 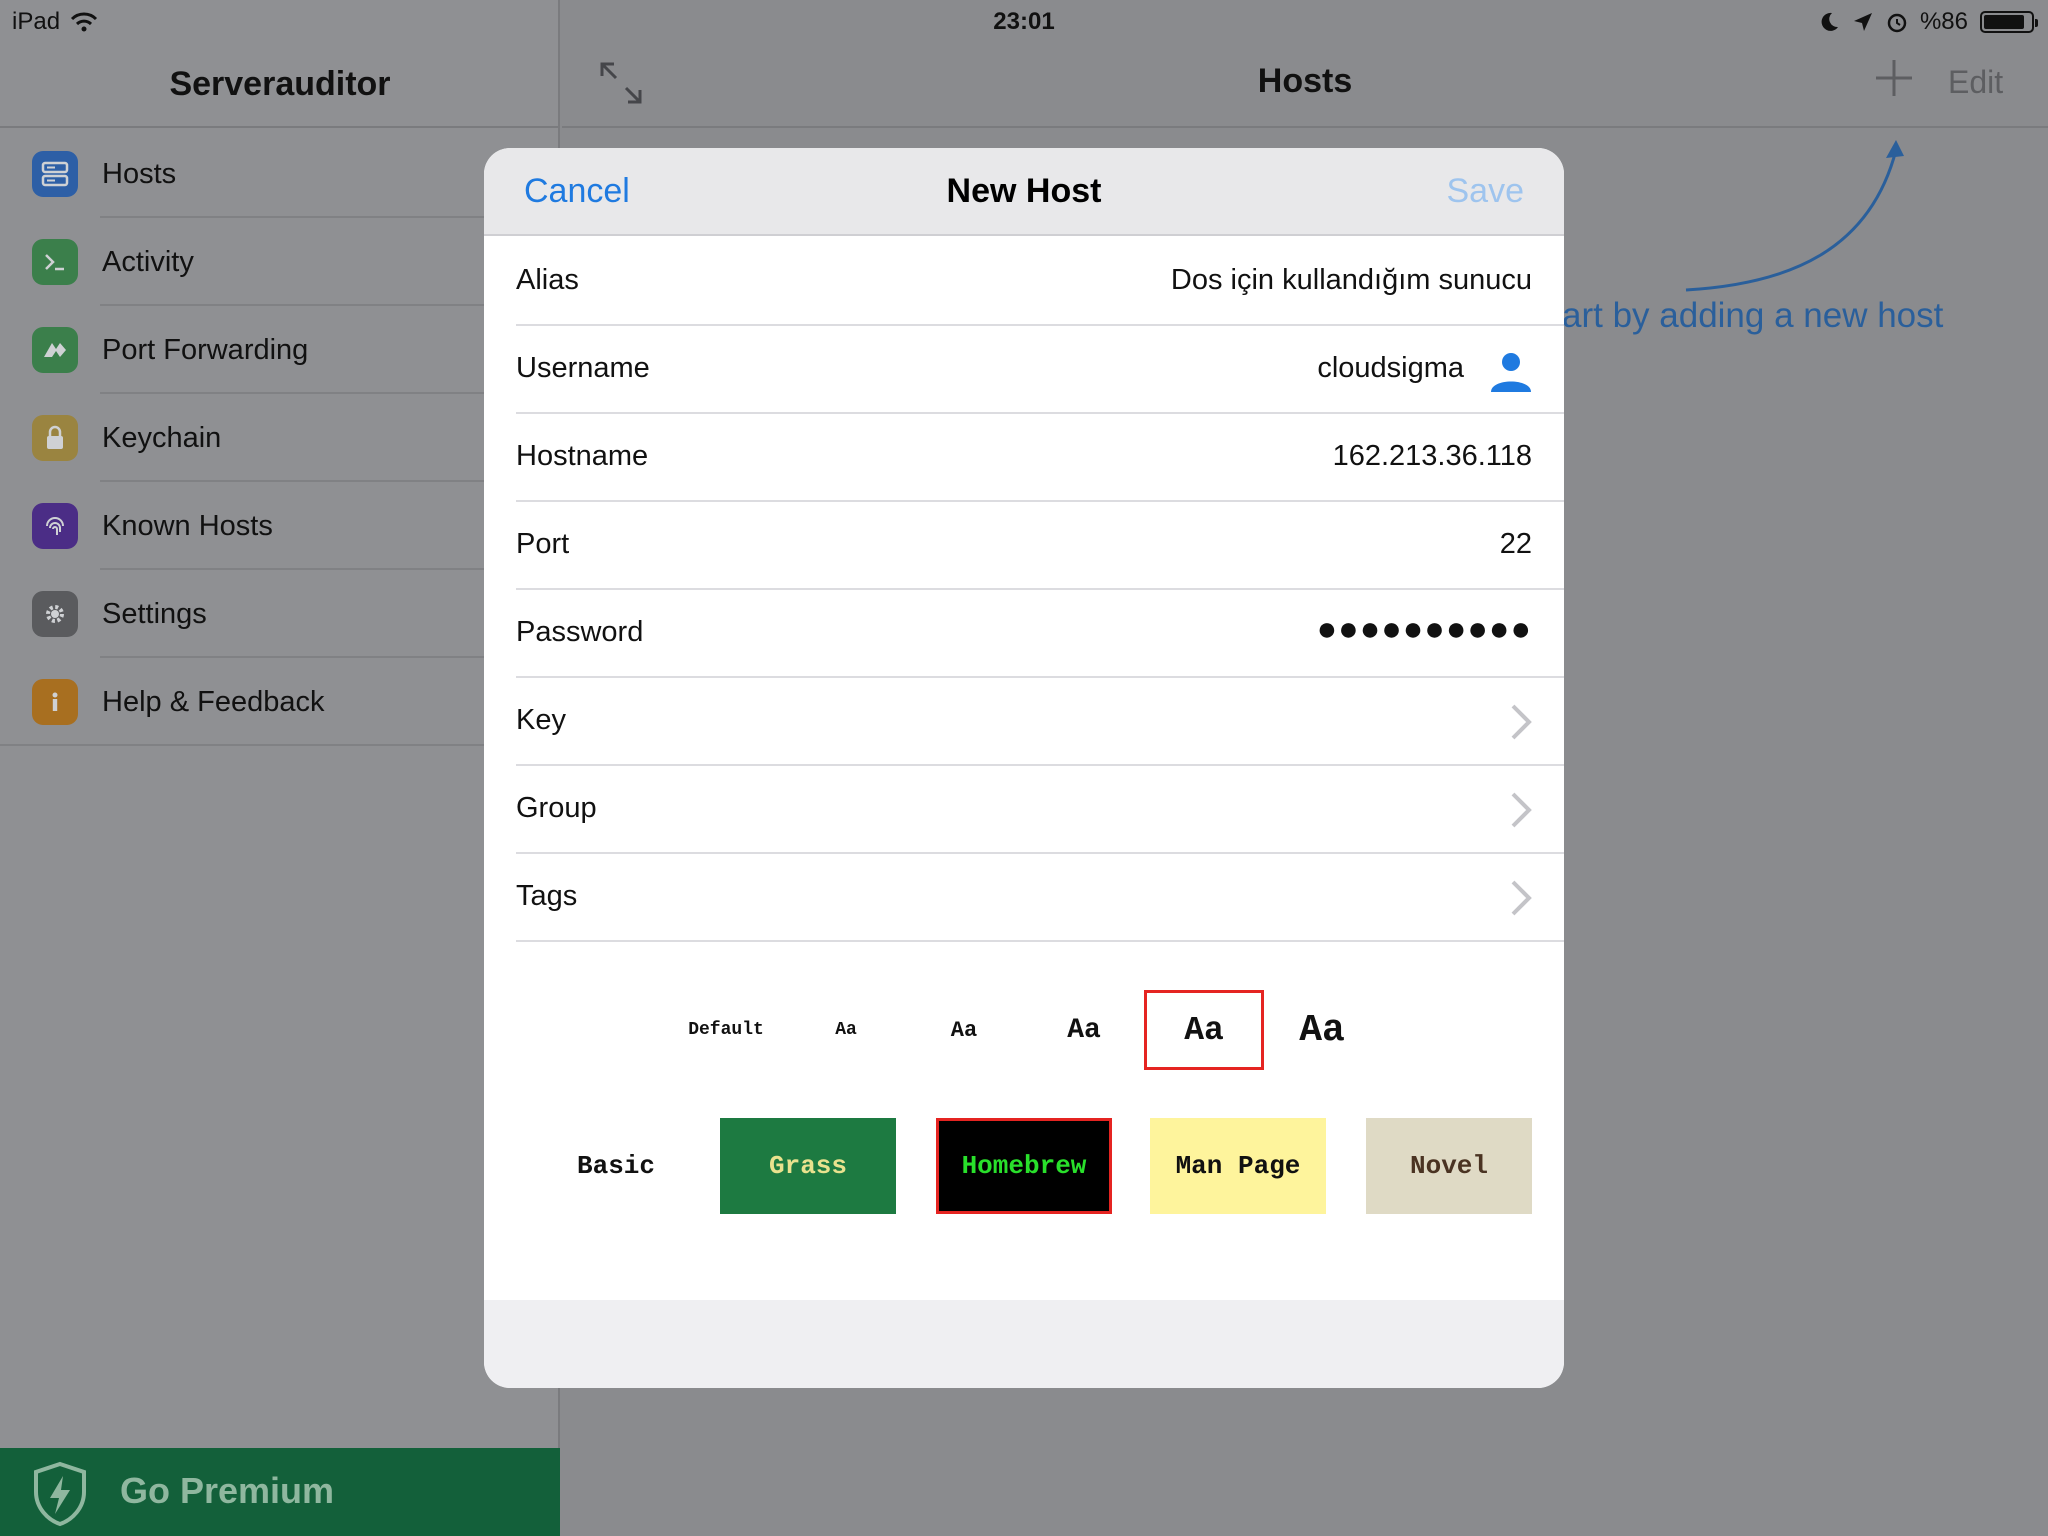 I want to click on moon-icon, so click(x=1829, y=21).